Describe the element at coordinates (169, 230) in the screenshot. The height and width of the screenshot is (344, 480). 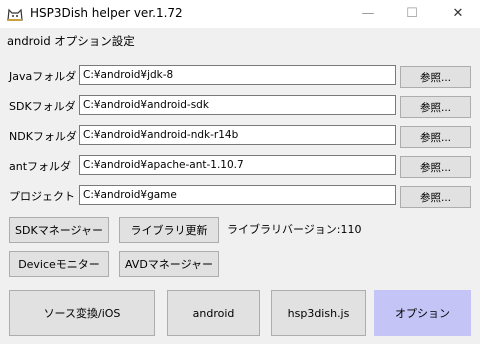
I see `library-update-button: ライブラリ更新` at that location.